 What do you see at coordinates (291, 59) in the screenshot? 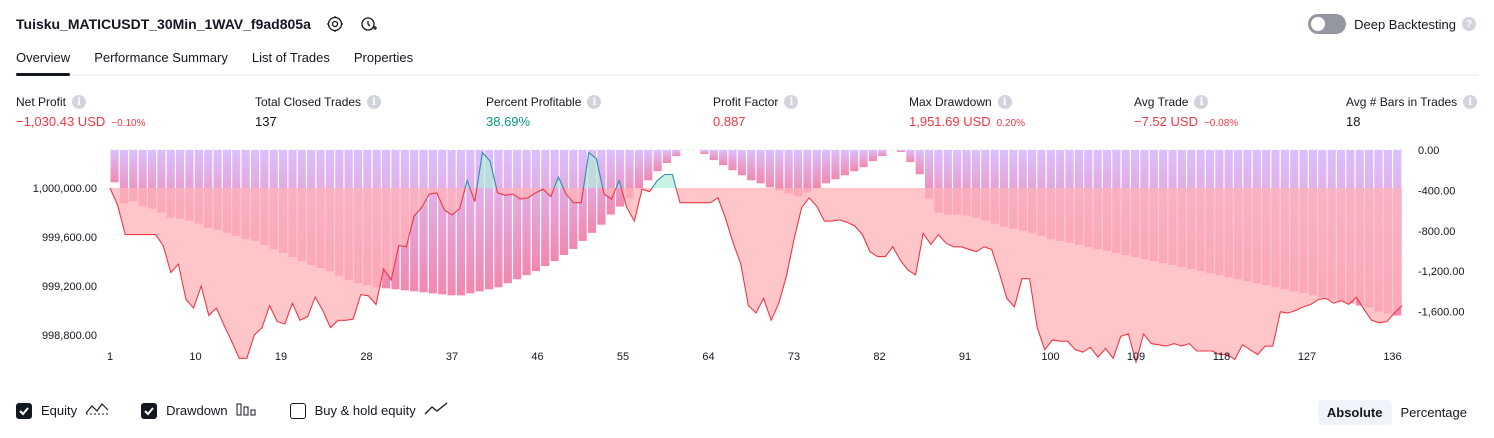
I see `tab-list-of-trades: List of Trades` at bounding box center [291, 59].